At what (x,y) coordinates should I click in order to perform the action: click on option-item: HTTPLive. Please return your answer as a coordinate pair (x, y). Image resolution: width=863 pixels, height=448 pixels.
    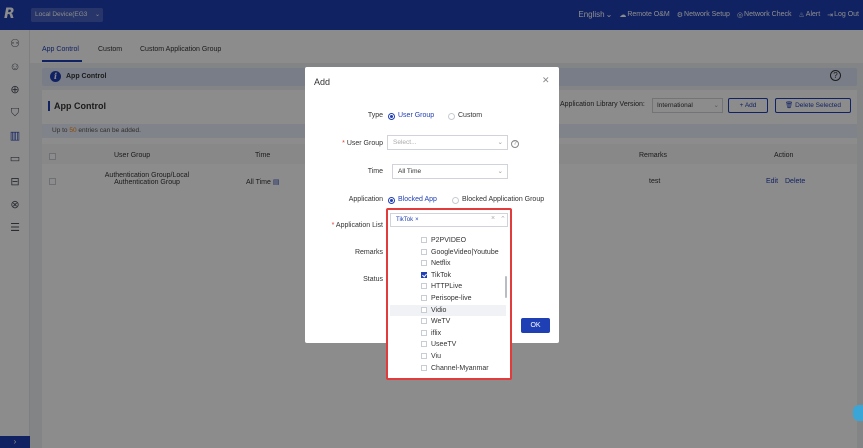
    Looking at the image, I should click on (448, 287).